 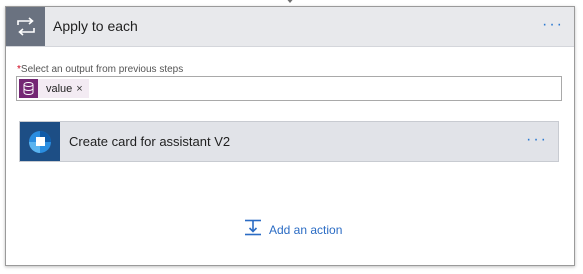 What do you see at coordinates (553, 25) in the screenshot?
I see `more-options-button: ···` at bounding box center [553, 25].